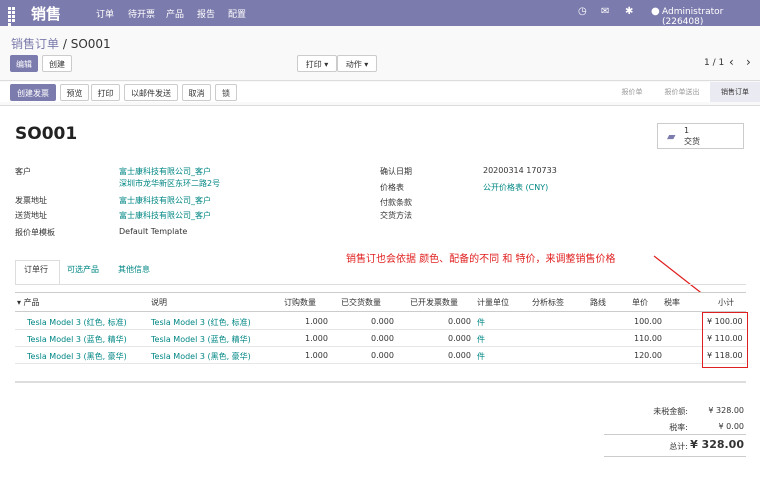 The width and height of the screenshot is (760, 477). What do you see at coordinates (165, 171) in the screenshot?
I see `customer-field: 富士康科技有限公司_客户` at bounding box center [165, 171].